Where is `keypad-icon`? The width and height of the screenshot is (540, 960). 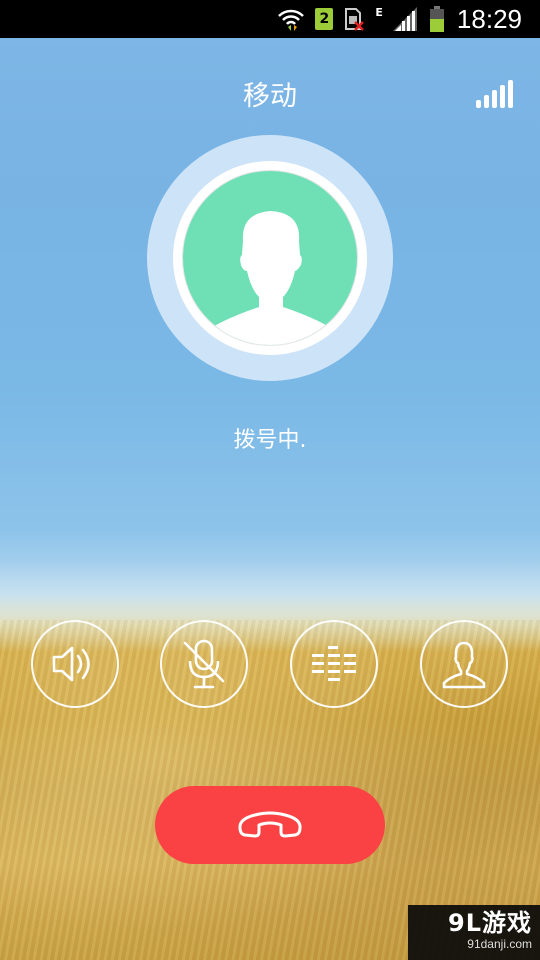
keypad-icon is located at coordinates (334, 663).